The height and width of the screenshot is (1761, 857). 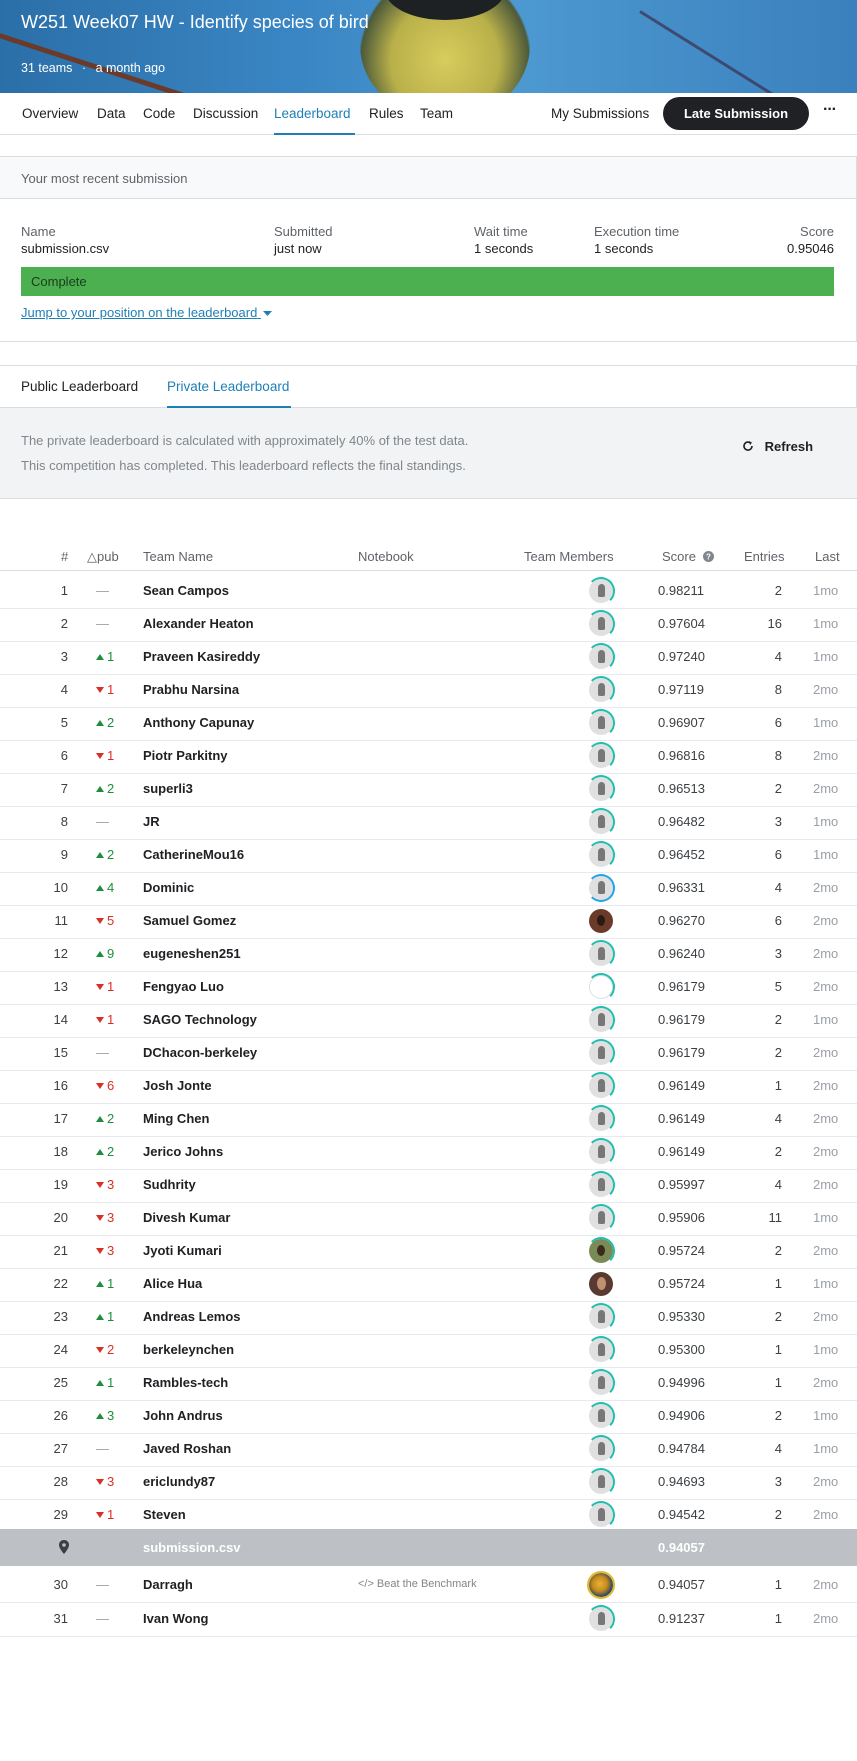 What do you see at coordinates (428, 920) in the screenshot?
I see `table-row: 115Samuel Gomez</>0.9627062mo` at bounding box center [428, 920].